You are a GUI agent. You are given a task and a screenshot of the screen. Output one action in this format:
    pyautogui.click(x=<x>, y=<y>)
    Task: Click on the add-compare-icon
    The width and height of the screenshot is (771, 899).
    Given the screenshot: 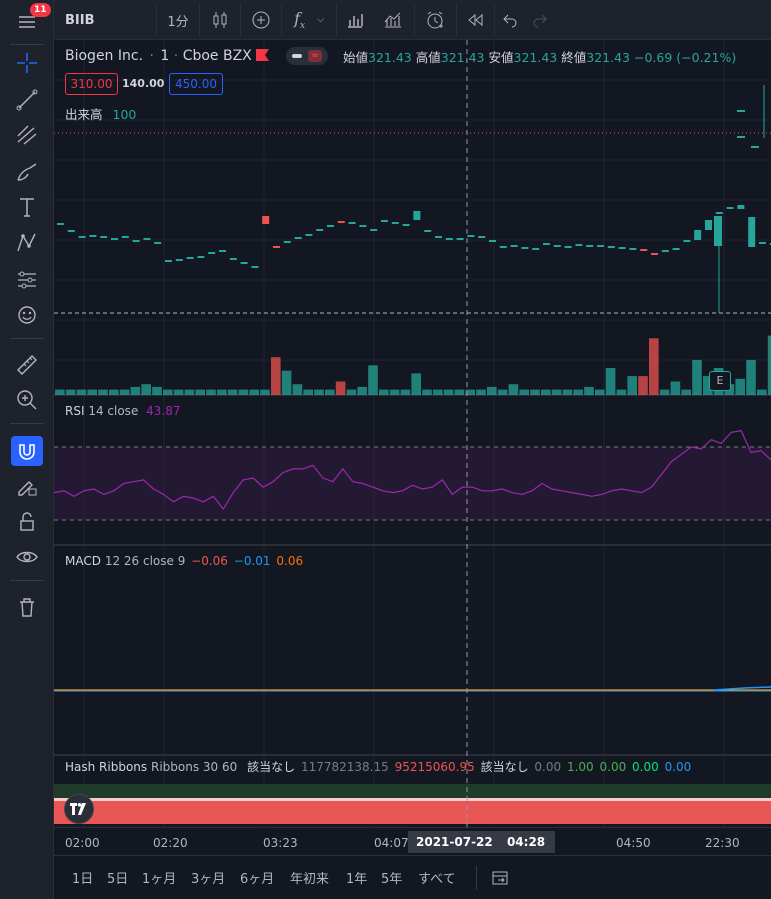 What is the action you would take?
    pyautogui.click(x=261, y=20)
    